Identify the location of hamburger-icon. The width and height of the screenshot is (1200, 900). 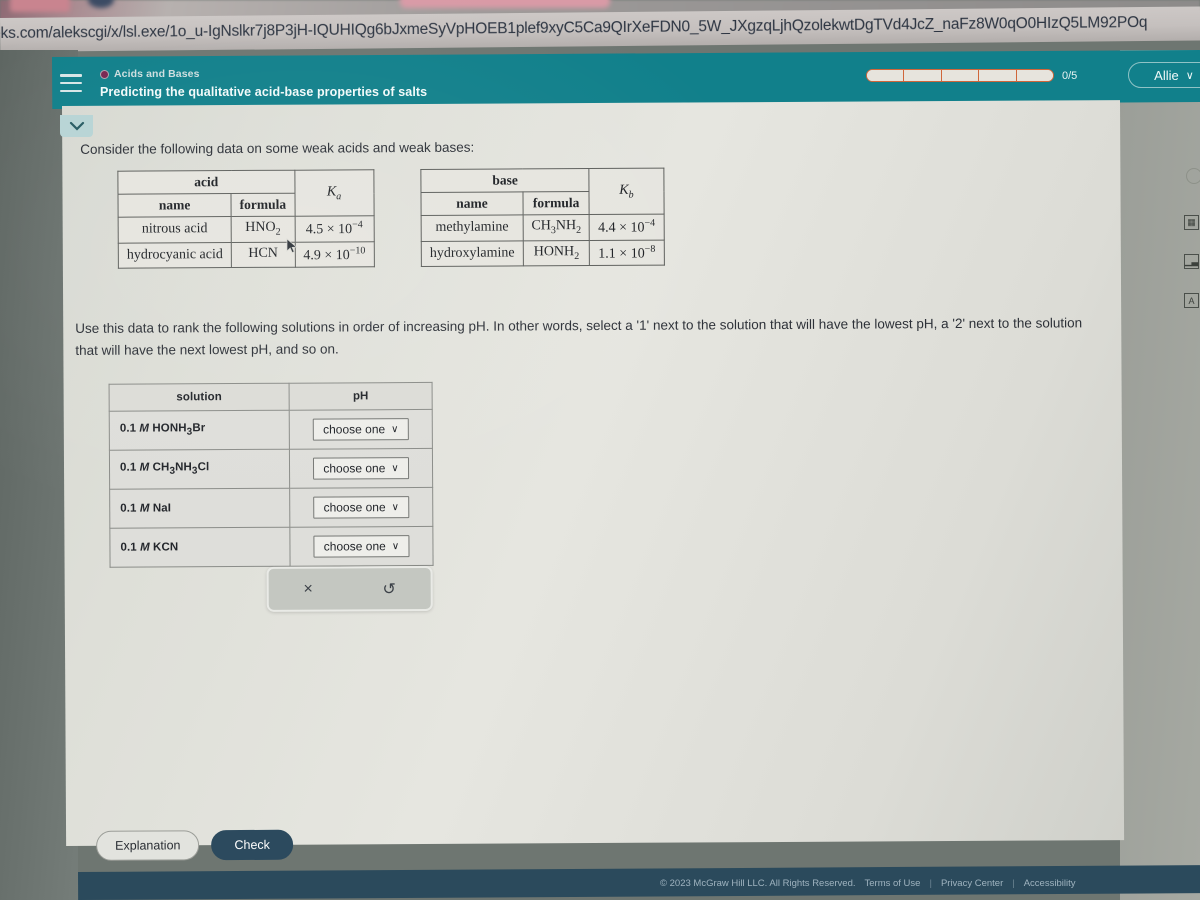
(71, 83).